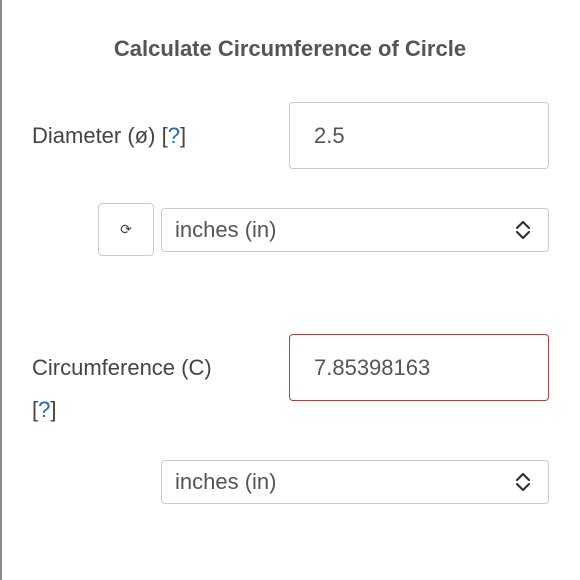 The image size is (580, 580). I want to click on diameter-label: Diameter (ø) [?], so click(109, 135).